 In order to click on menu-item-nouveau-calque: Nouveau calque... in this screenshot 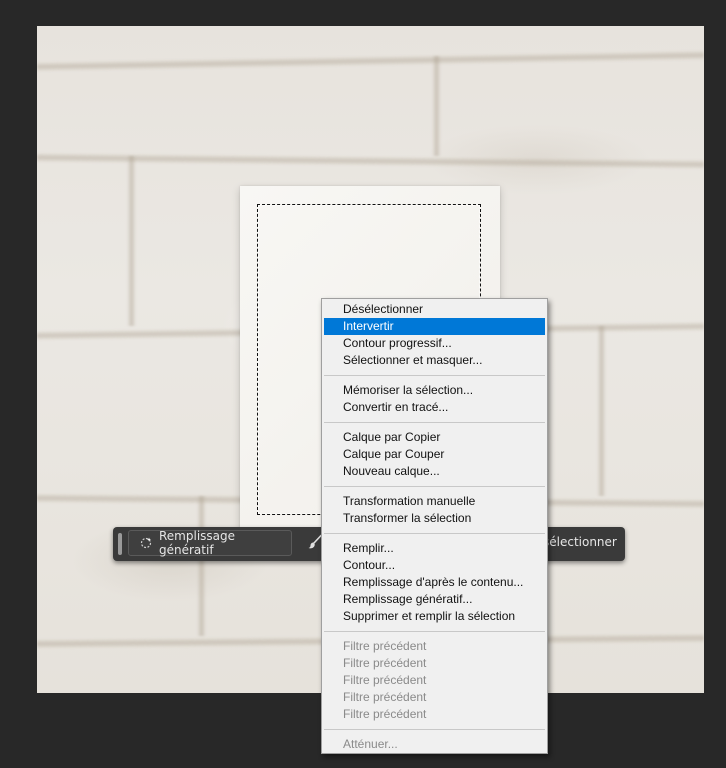, I will do `click(434, 471)`.